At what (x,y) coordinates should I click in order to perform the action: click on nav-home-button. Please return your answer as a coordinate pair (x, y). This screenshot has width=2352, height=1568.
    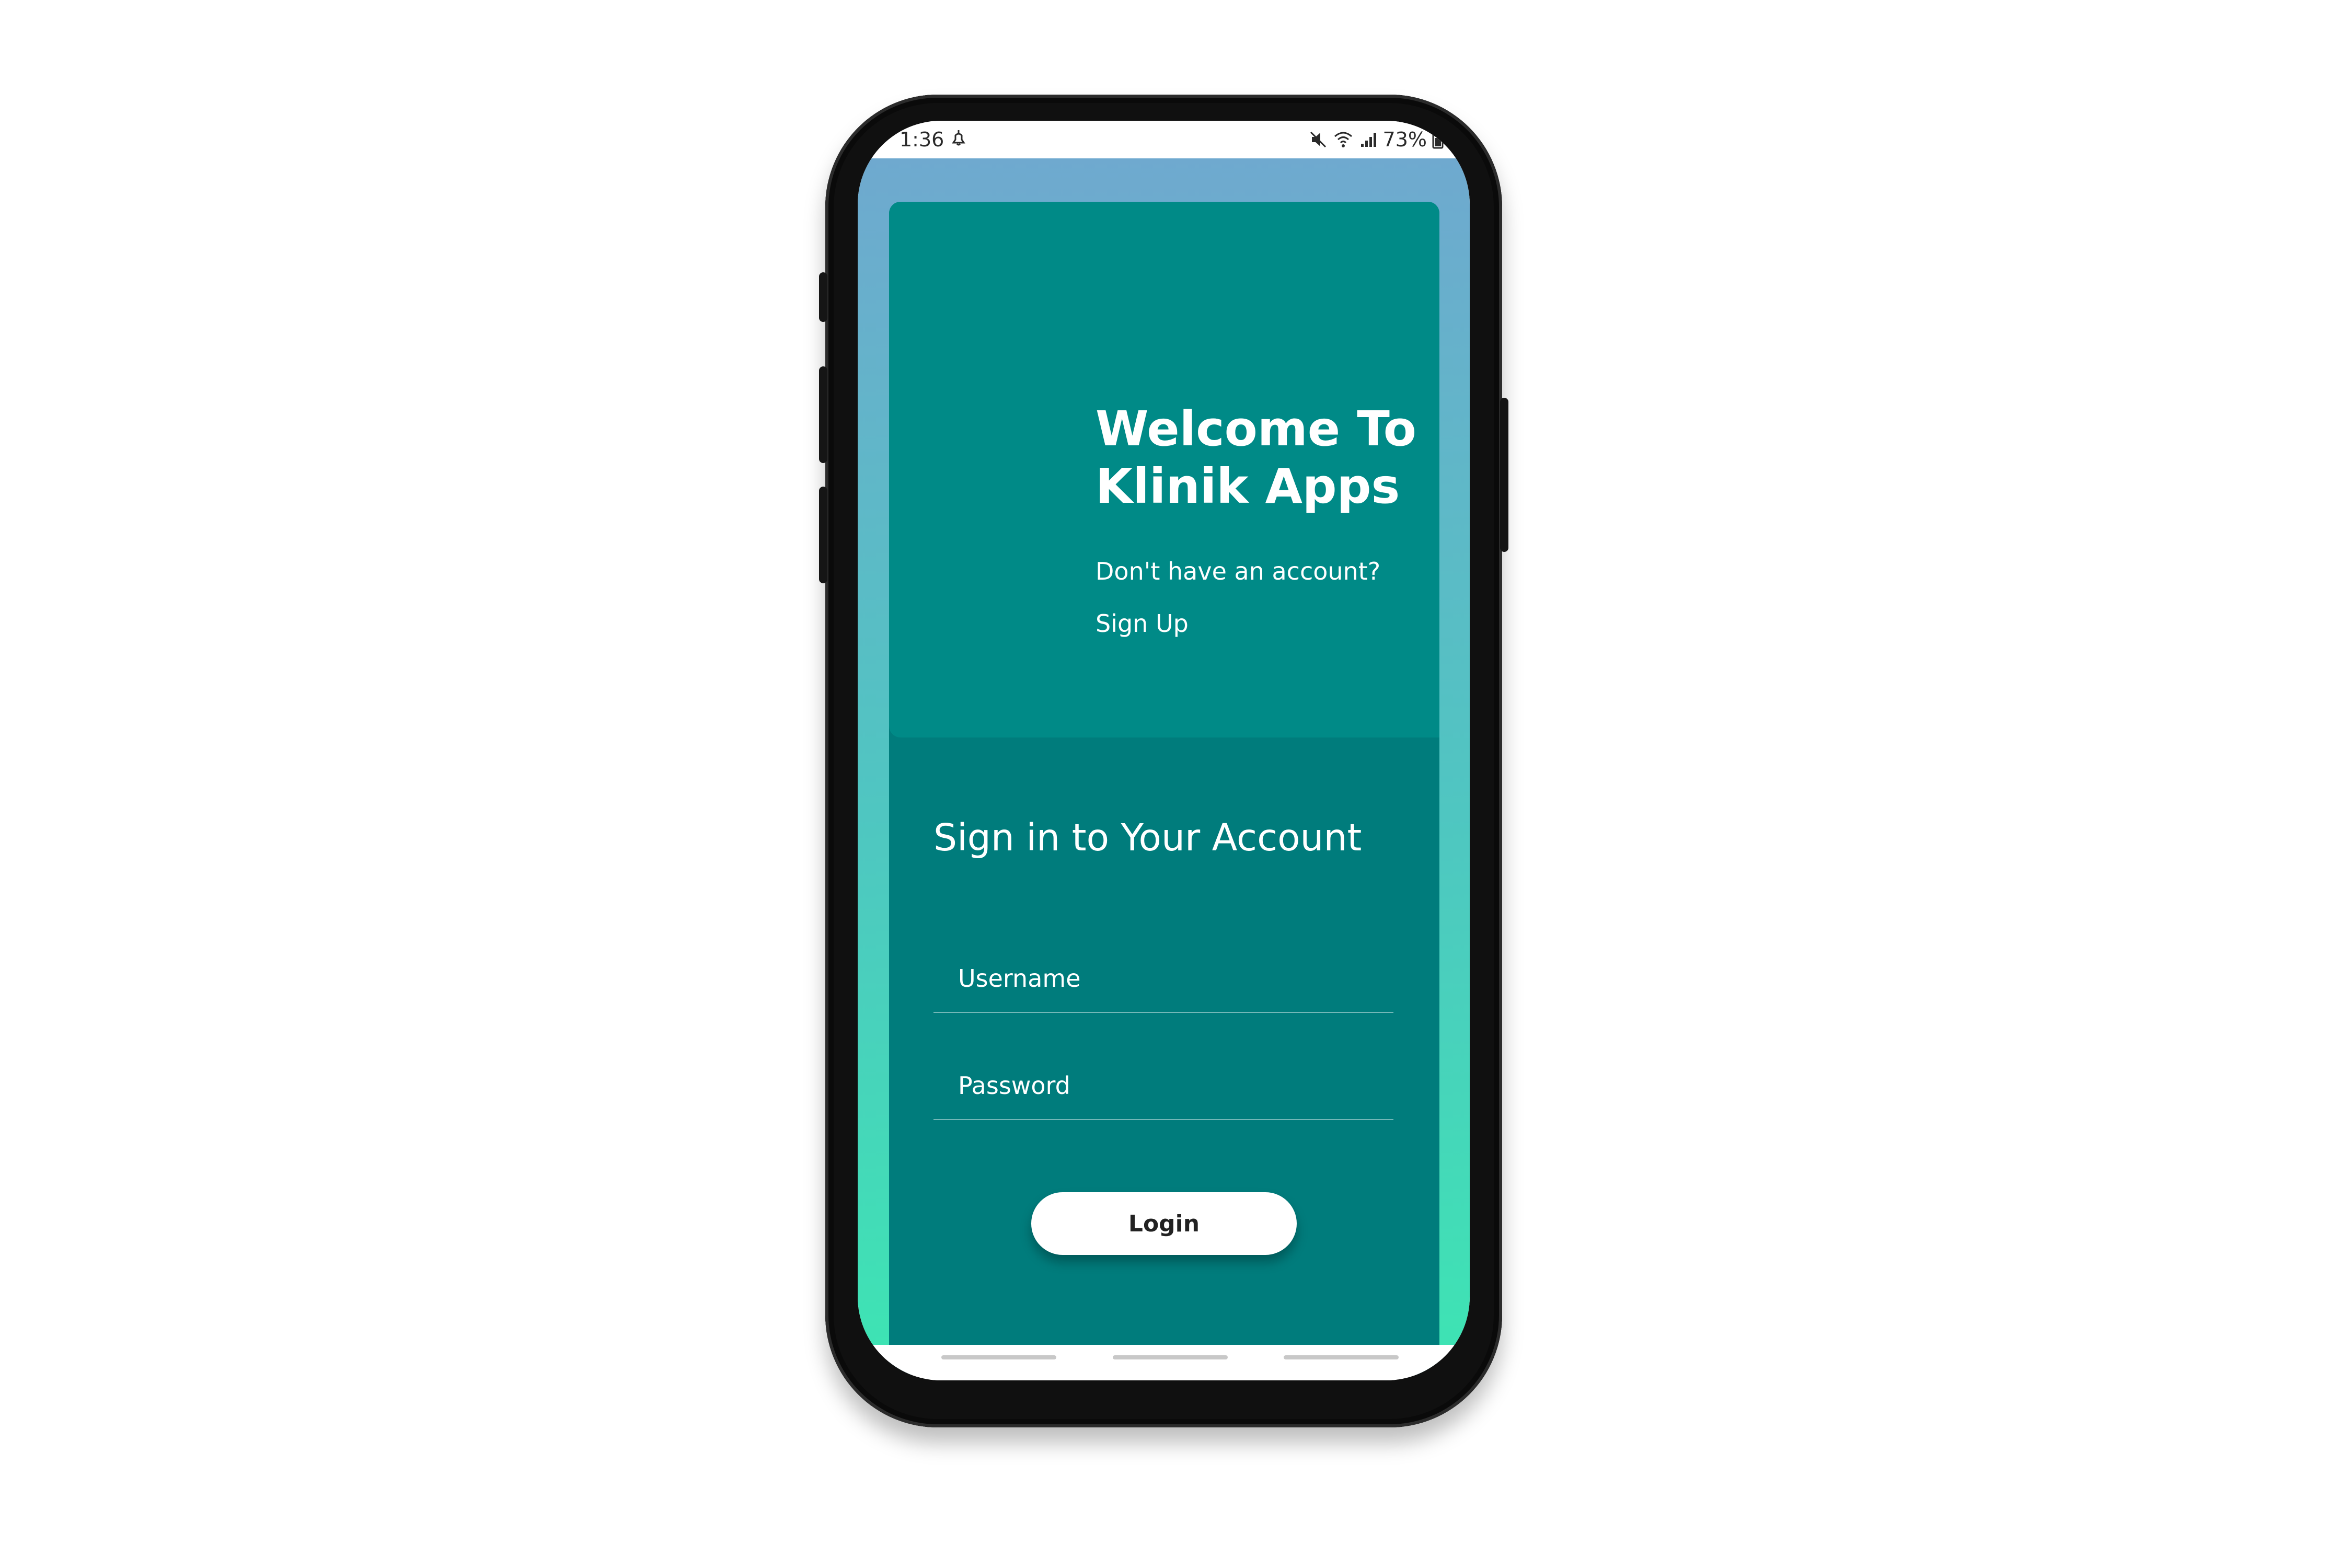
    Looking at the image, I should click on (1170, 1357).